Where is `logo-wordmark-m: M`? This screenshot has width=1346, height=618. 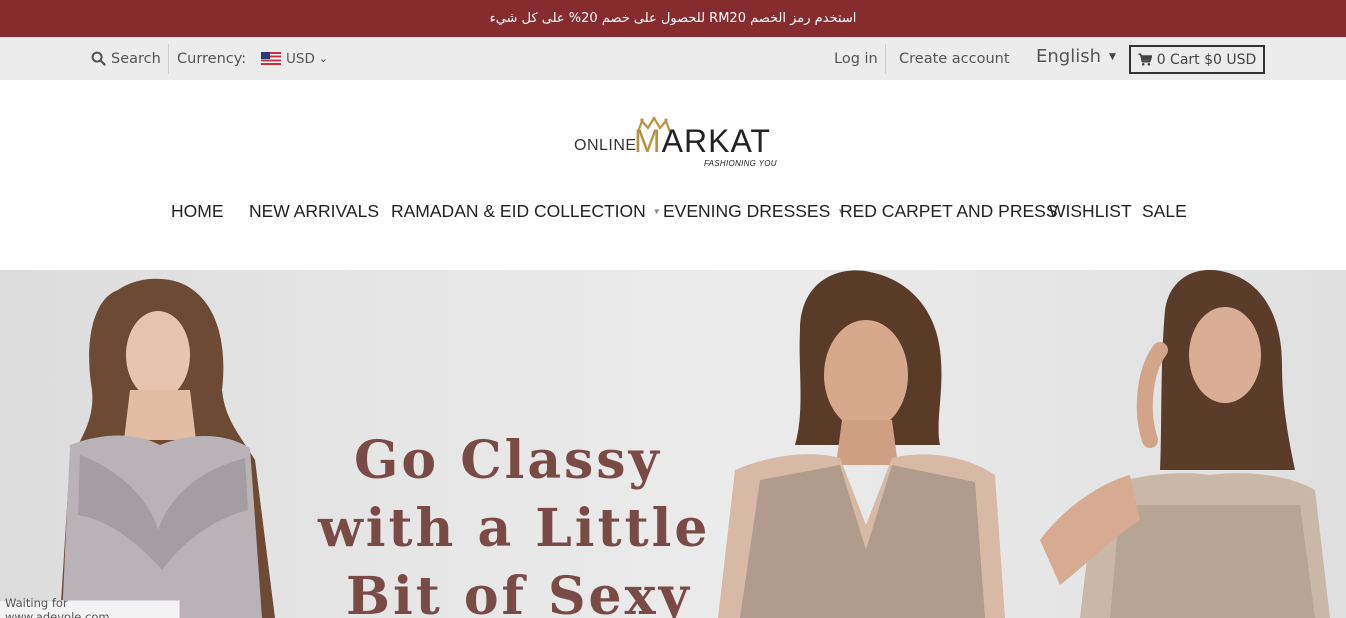 logo-wordmark-m: M is located at coordinates (648, 141).